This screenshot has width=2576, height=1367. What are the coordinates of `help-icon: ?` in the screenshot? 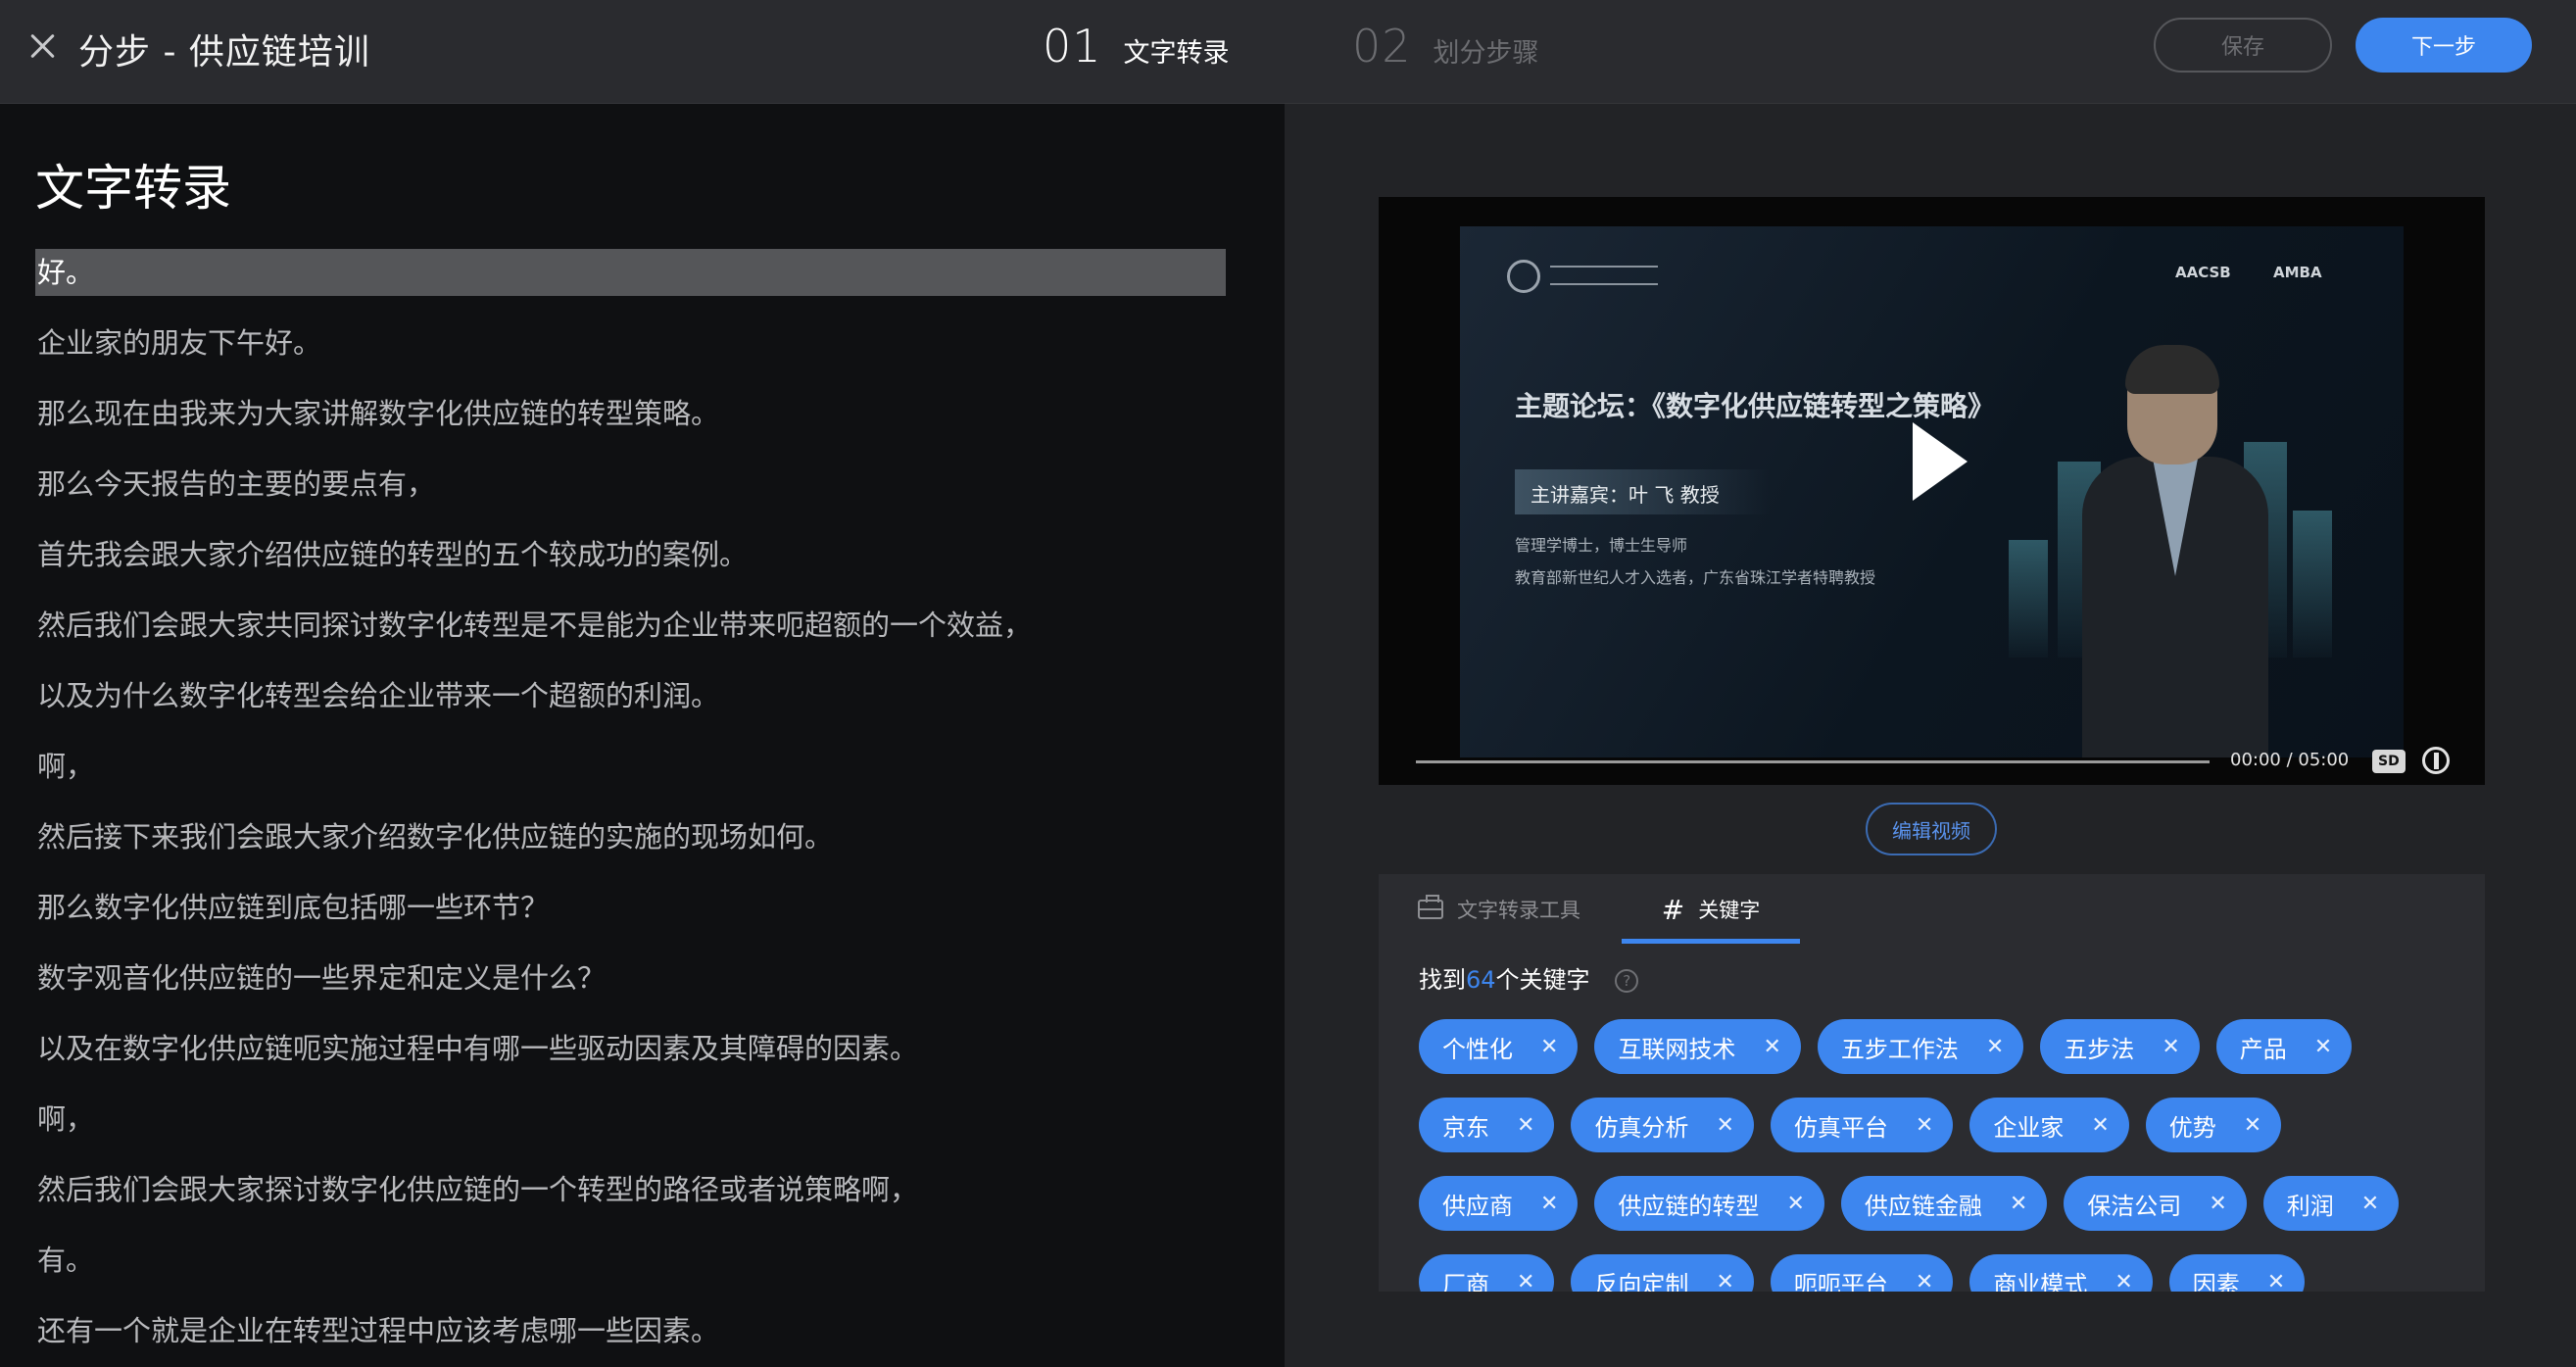 It's located at (1627, 981).